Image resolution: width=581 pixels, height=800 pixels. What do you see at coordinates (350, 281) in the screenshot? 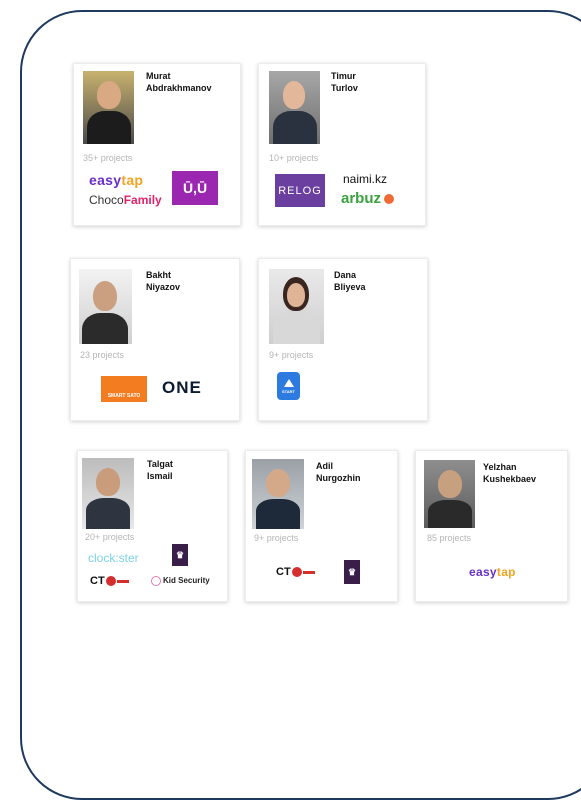
I see `person-name: Dana Bliyeva` at bounding box center [350, 281].